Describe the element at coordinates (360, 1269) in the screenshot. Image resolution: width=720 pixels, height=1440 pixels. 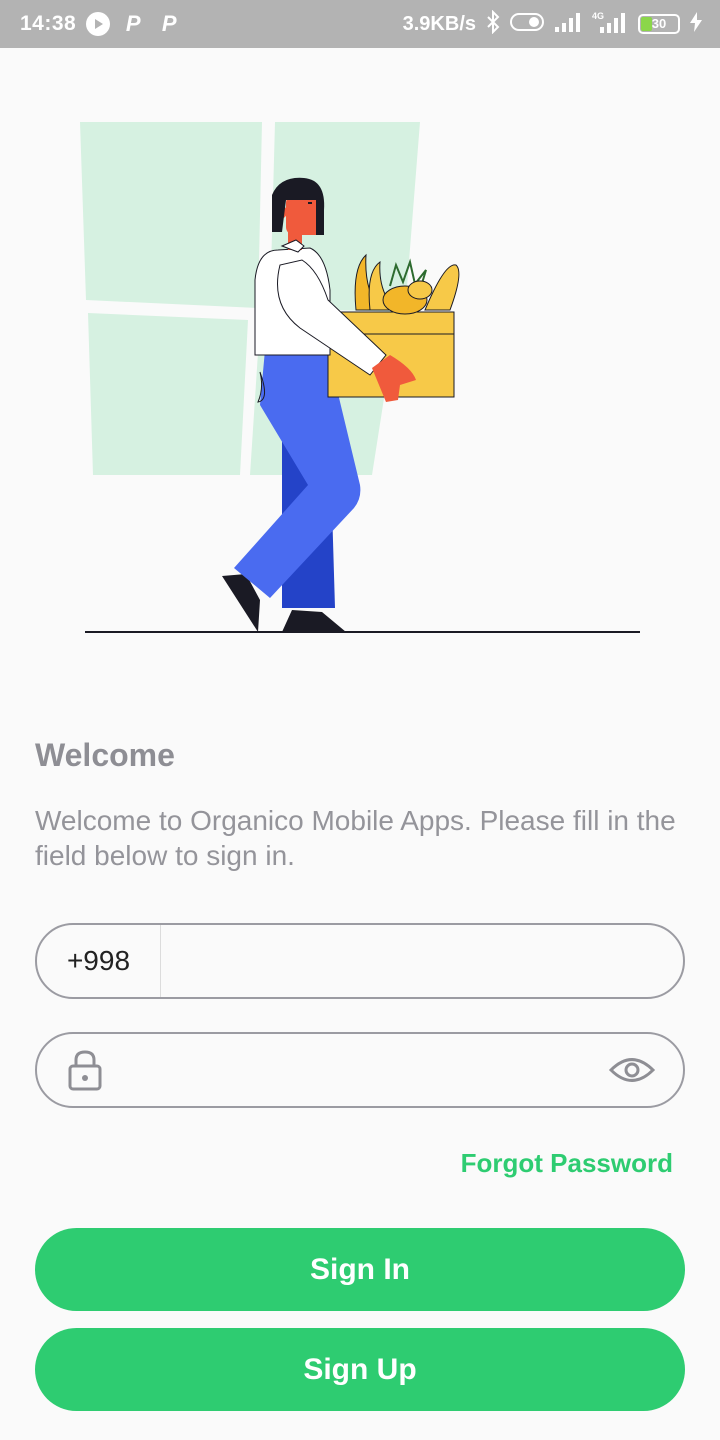
I see `sign-in-button: Sign In` at that location.